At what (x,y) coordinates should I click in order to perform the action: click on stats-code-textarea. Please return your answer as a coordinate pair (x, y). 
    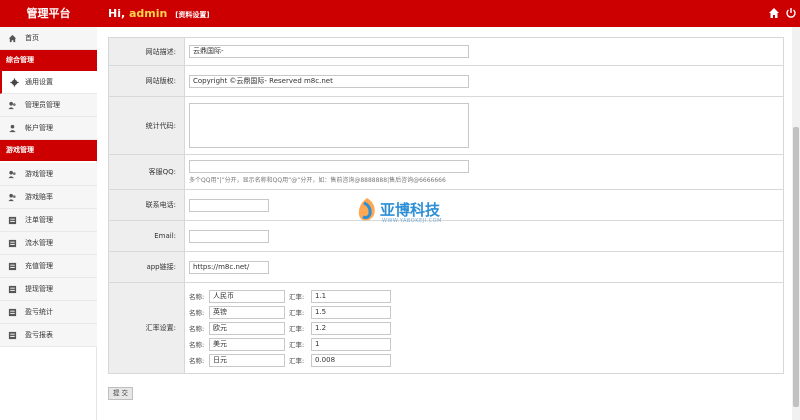
    Looking at the image, I should click on (329, 125).